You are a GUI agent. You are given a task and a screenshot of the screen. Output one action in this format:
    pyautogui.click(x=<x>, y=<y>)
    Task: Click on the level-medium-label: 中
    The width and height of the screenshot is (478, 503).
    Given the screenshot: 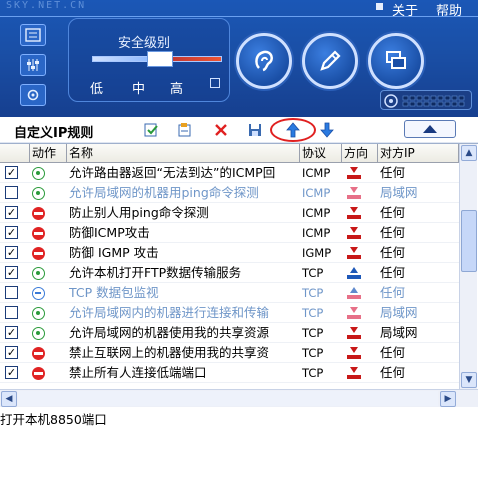 What is the action you would take?
    pyautogui.click(x=138, y=87)
    